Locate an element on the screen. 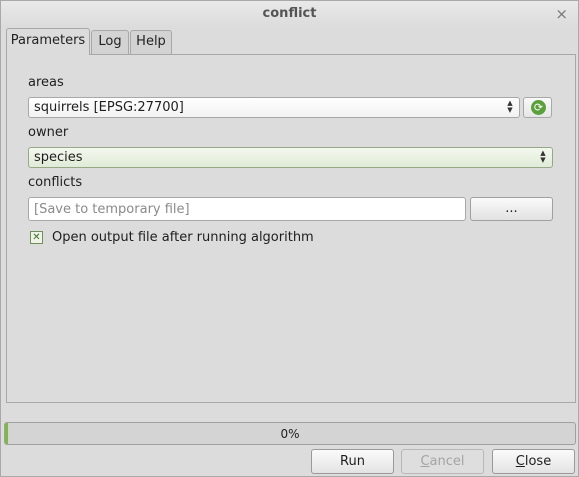  conflicts-output-field: [Save to temporary file] is located at coordinates (247, 209).